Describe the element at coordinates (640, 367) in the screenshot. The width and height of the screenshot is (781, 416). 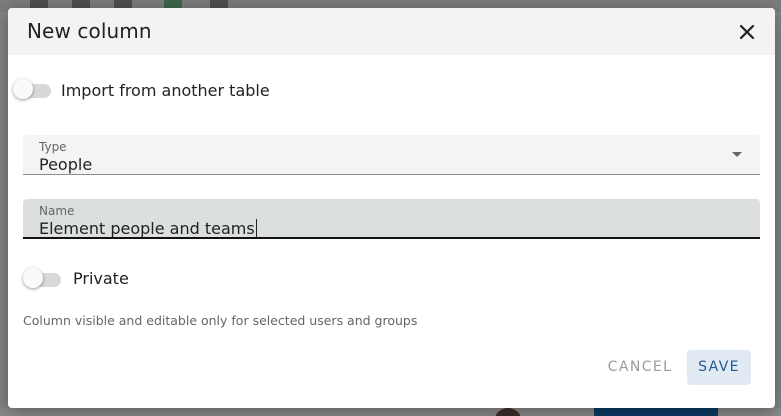
I see `cancel-button: CANCEL` at that location.